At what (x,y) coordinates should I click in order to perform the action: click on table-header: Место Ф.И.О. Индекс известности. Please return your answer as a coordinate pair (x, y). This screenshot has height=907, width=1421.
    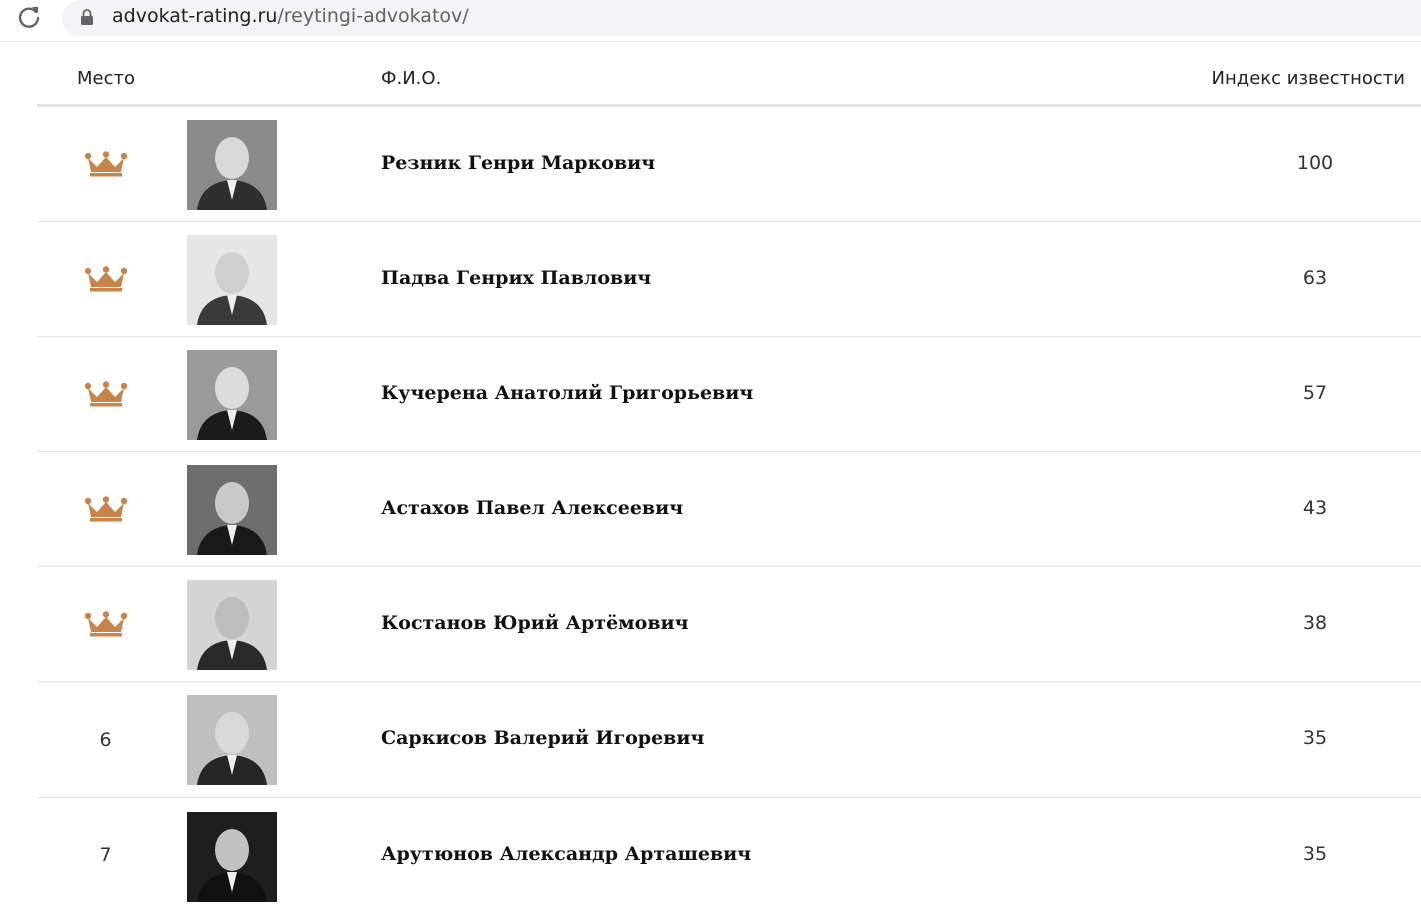
    Looking at the image, I should click on (729, 75).